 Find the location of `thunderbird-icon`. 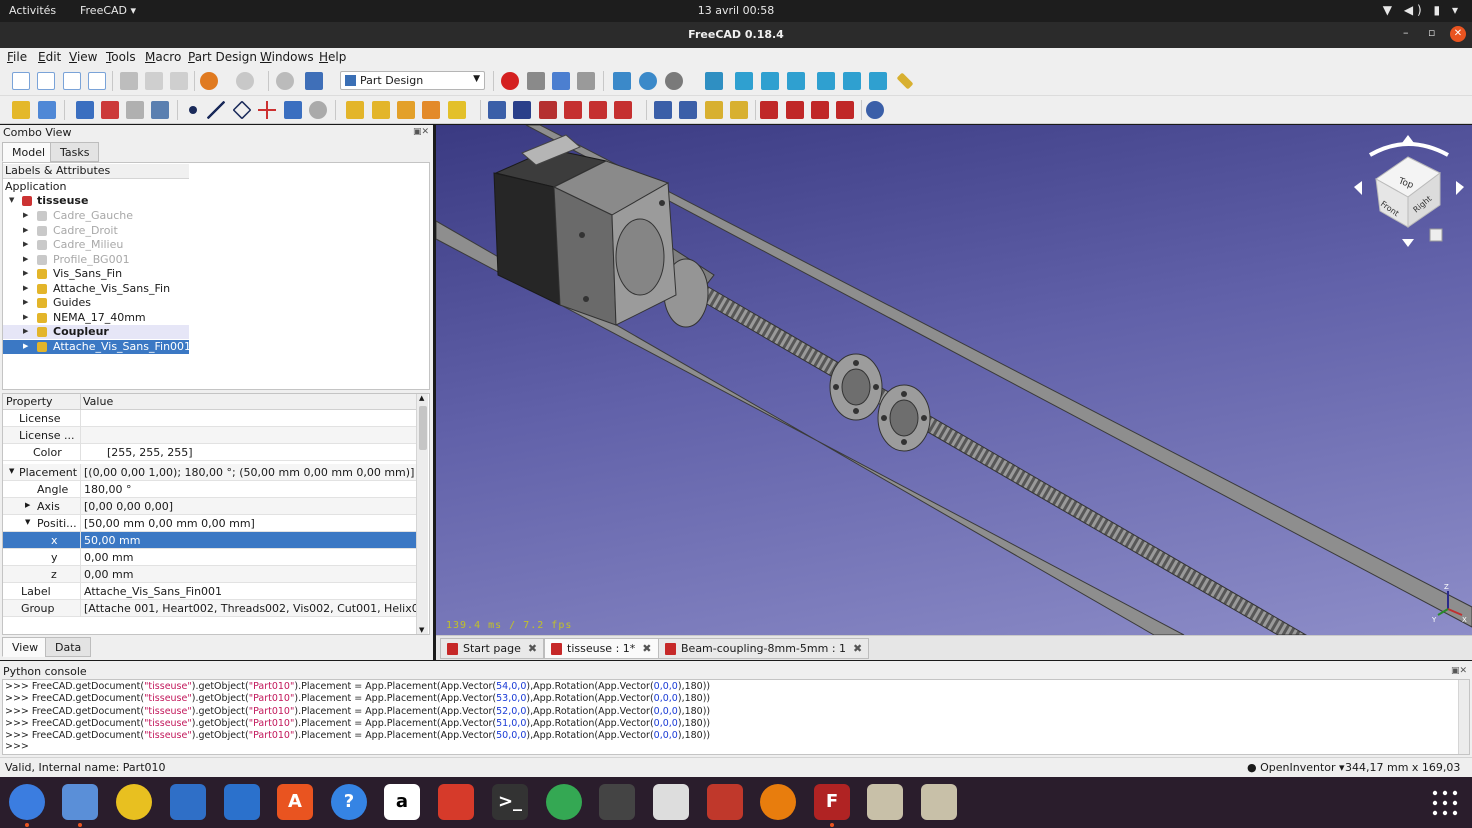

thunderbird-icon is located at coordinates (188, 802).